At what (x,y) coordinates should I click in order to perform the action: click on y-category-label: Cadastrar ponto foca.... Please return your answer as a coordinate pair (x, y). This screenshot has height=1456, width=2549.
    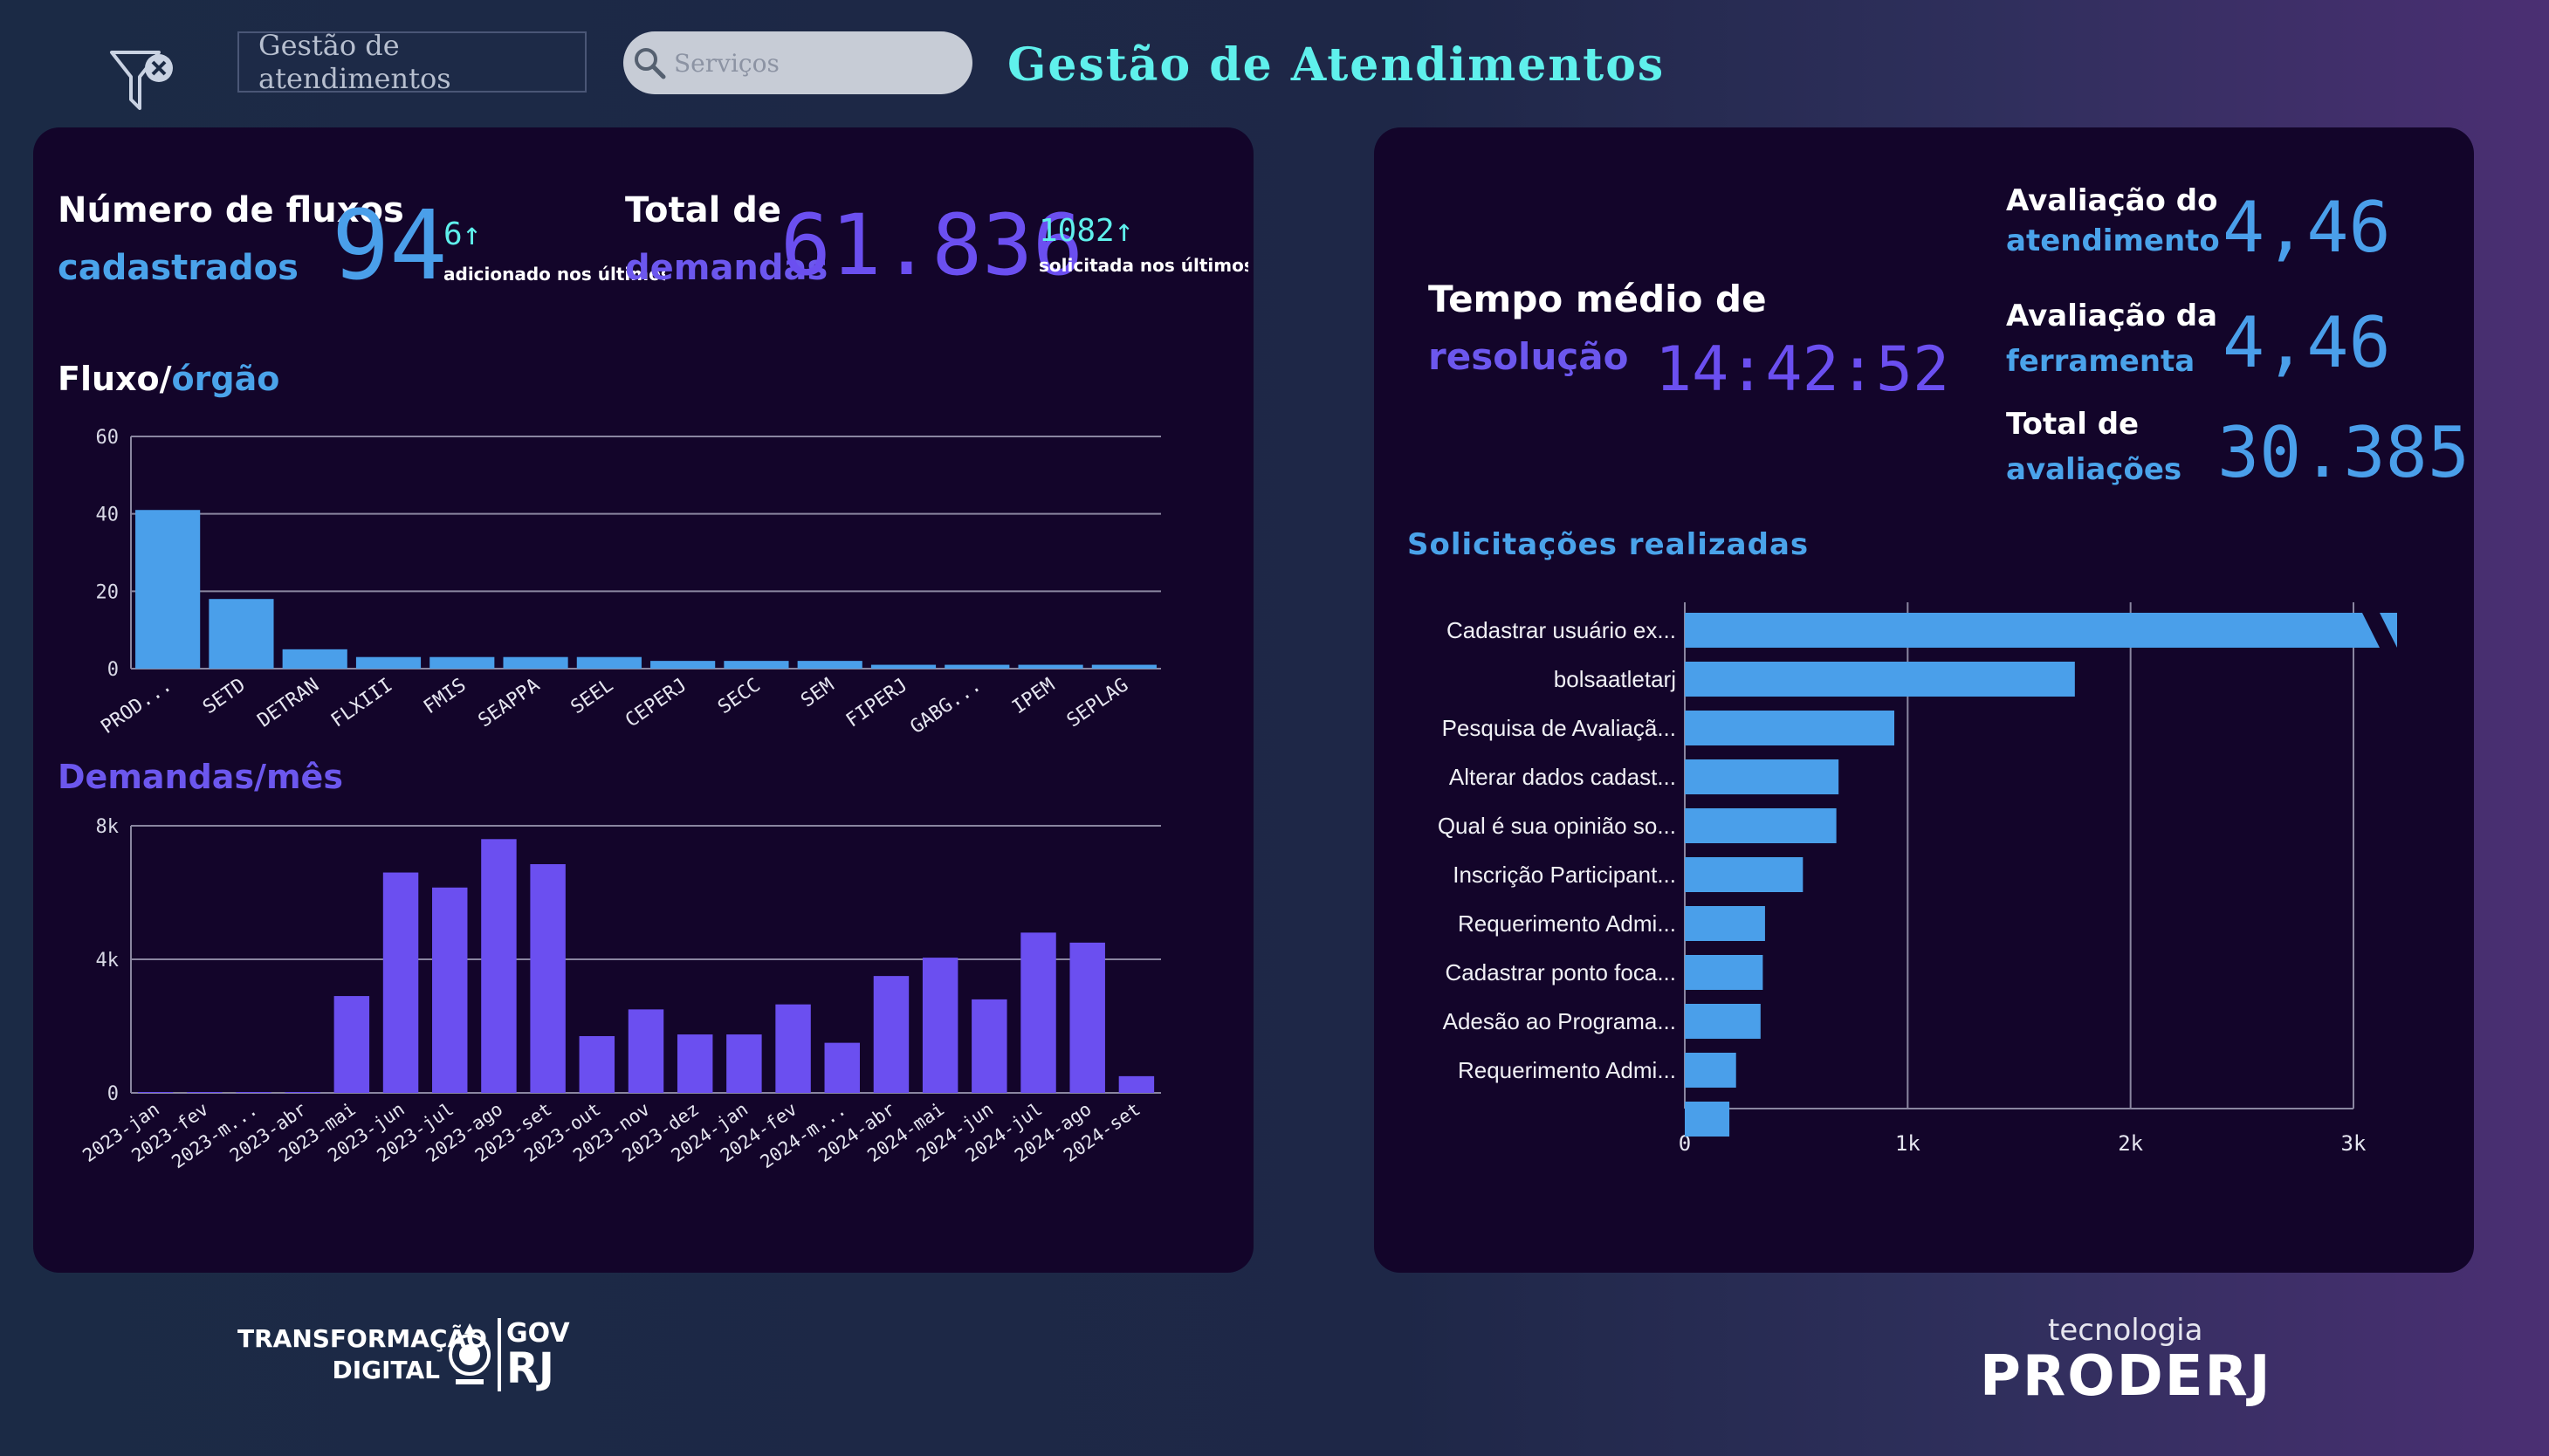
    Looking at the image, I should click on (1561, 972).